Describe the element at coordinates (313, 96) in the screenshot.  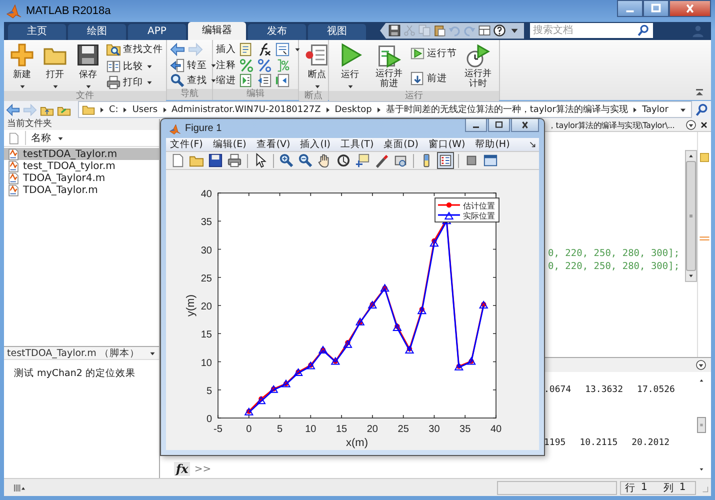
I see `group-label: 断点` at that location.